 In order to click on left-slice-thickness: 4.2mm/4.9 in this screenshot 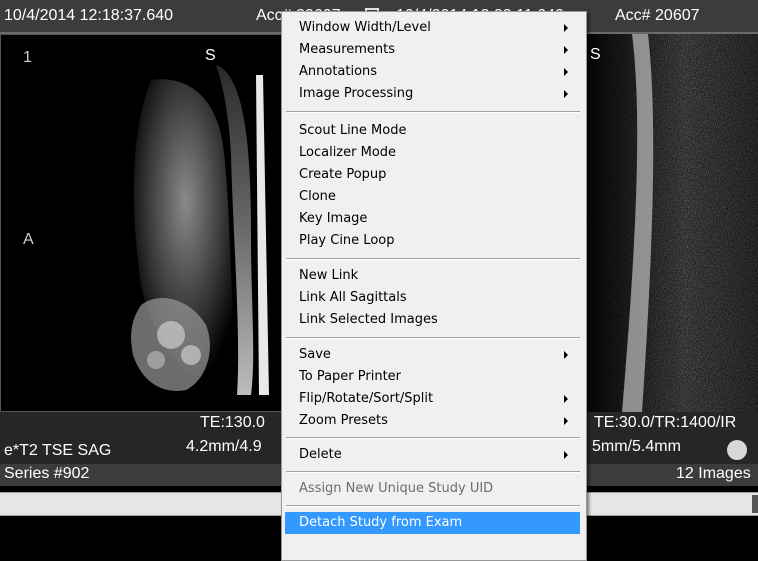, I will do `click(224, 446)`.